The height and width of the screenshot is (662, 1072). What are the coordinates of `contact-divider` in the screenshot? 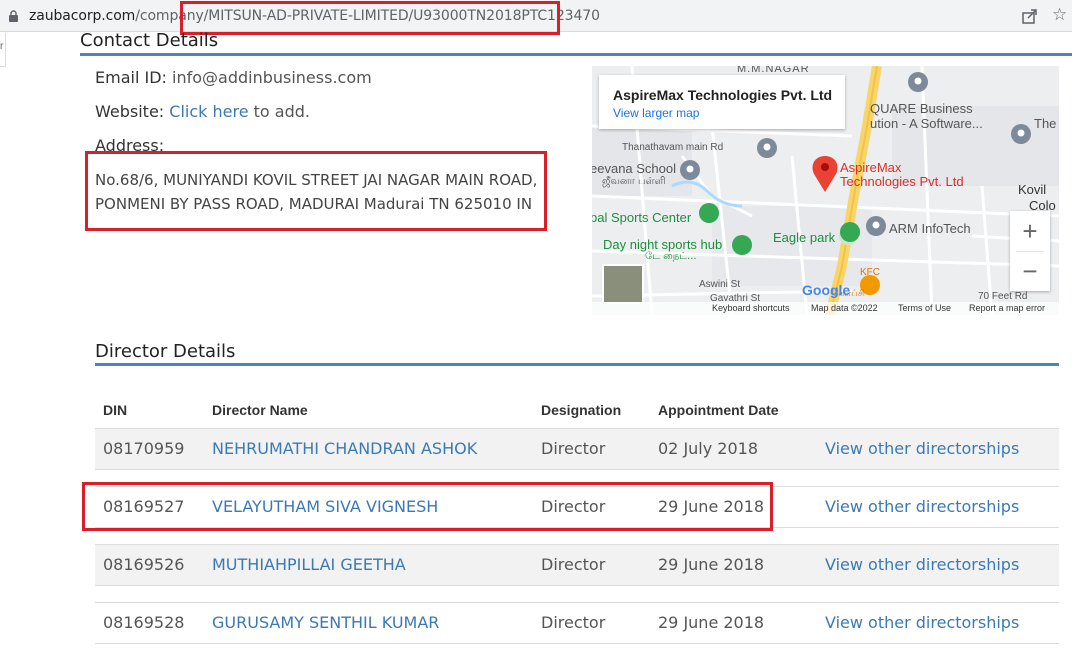 It's located at (576, 54).